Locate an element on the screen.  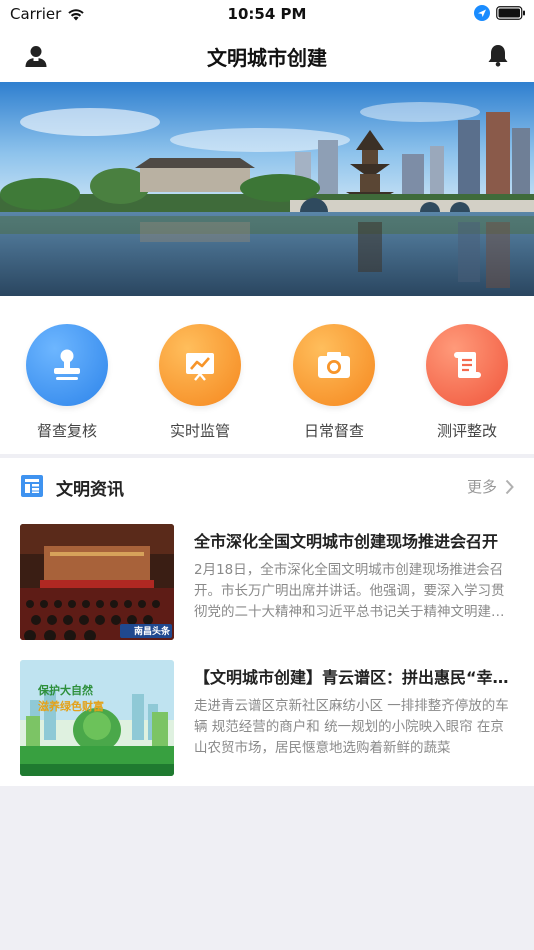
more-link: 更多 is located at coordinates (490, 486).